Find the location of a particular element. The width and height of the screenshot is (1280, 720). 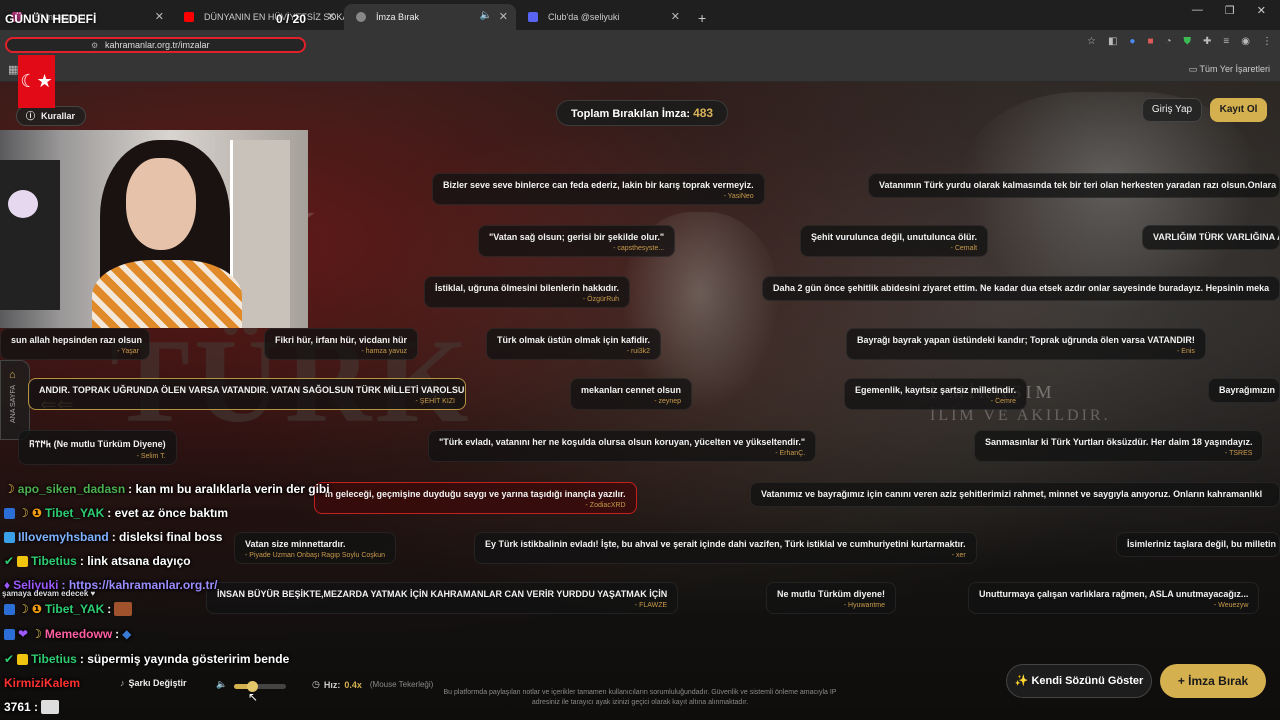

rules-button: ⓘ Kurallar is located at coordinates (51, 116).